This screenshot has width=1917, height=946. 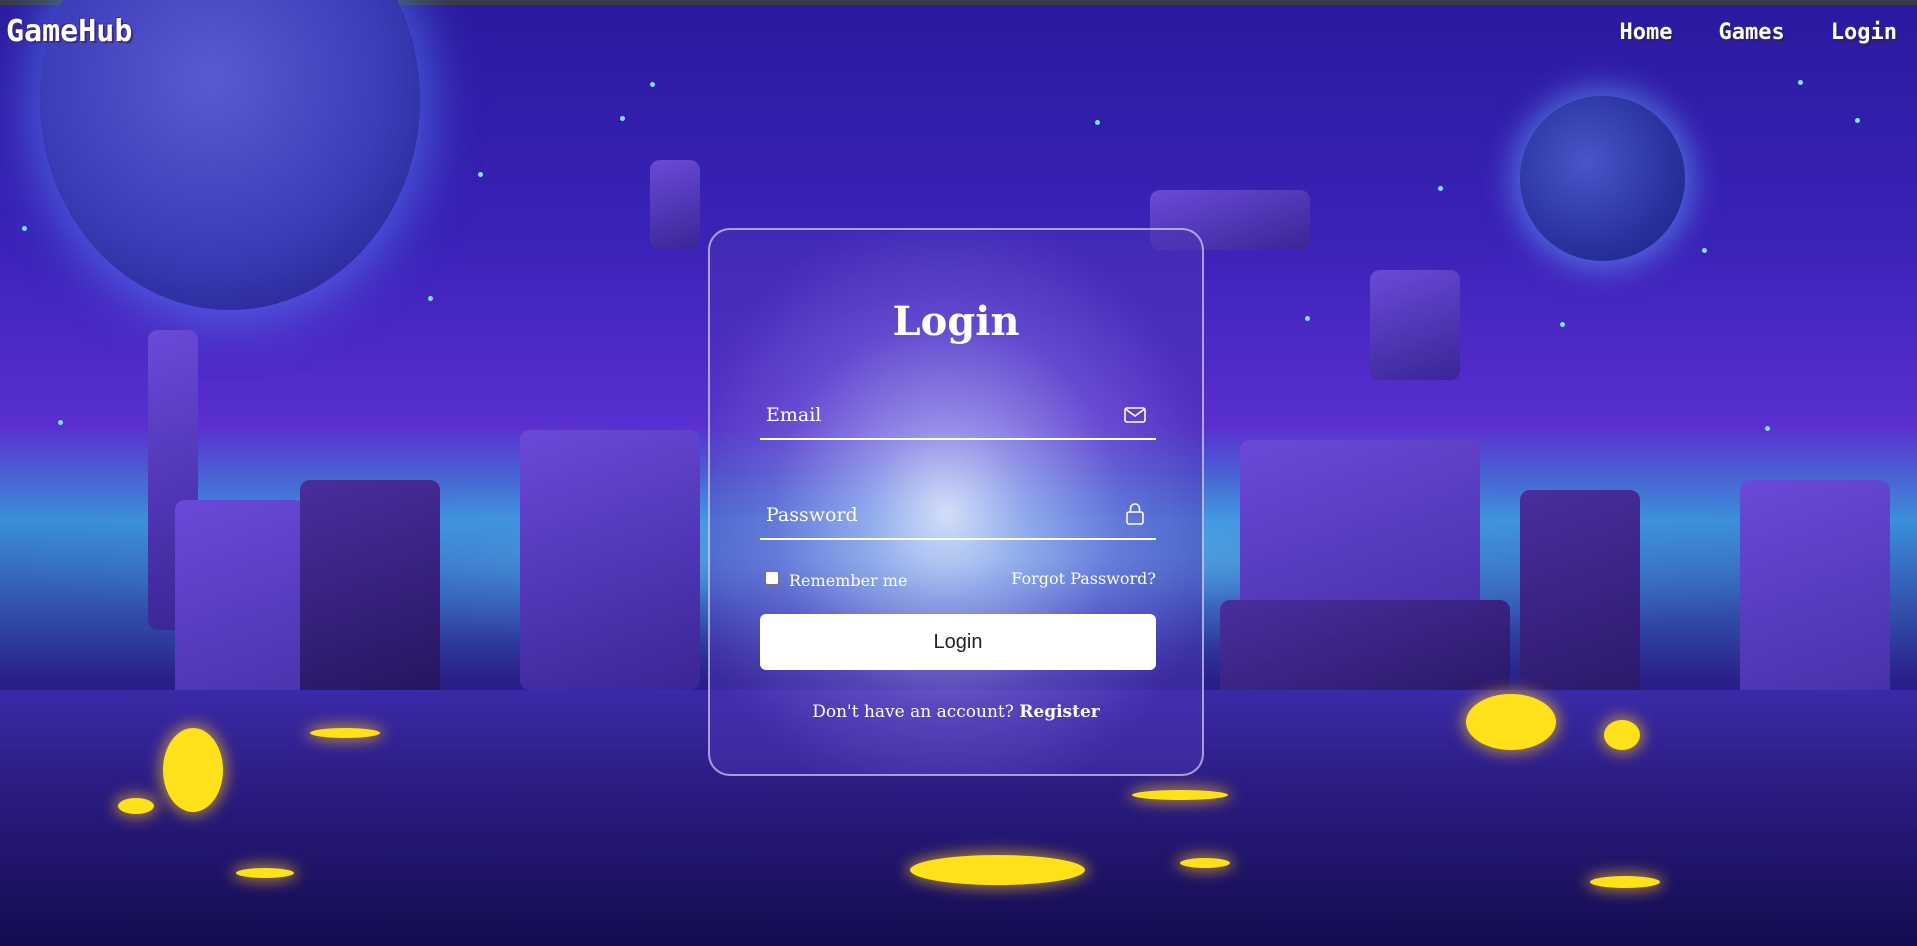 I want to click on nav-login-link: Login, so click(x=1864, y=32).